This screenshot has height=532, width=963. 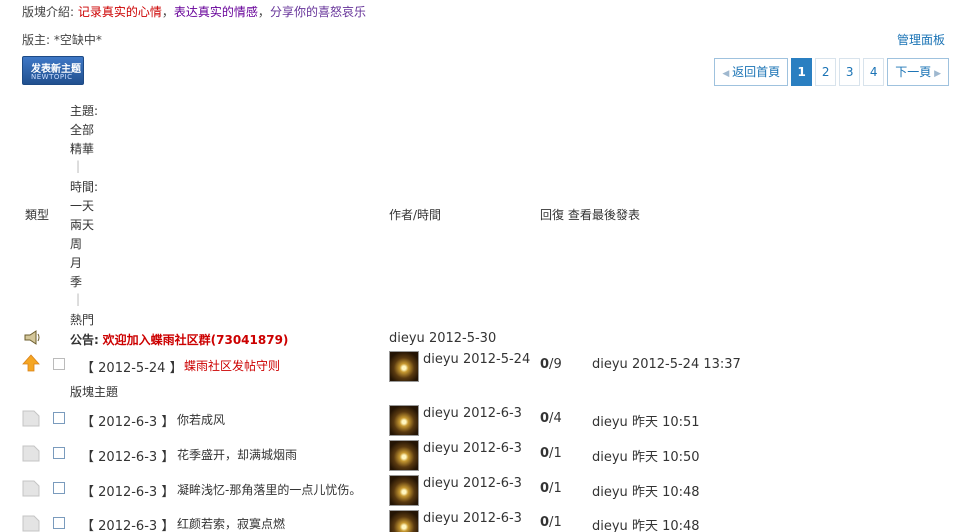 I want to click on filter-digest-link: 精華, so click(x=82, y=148).